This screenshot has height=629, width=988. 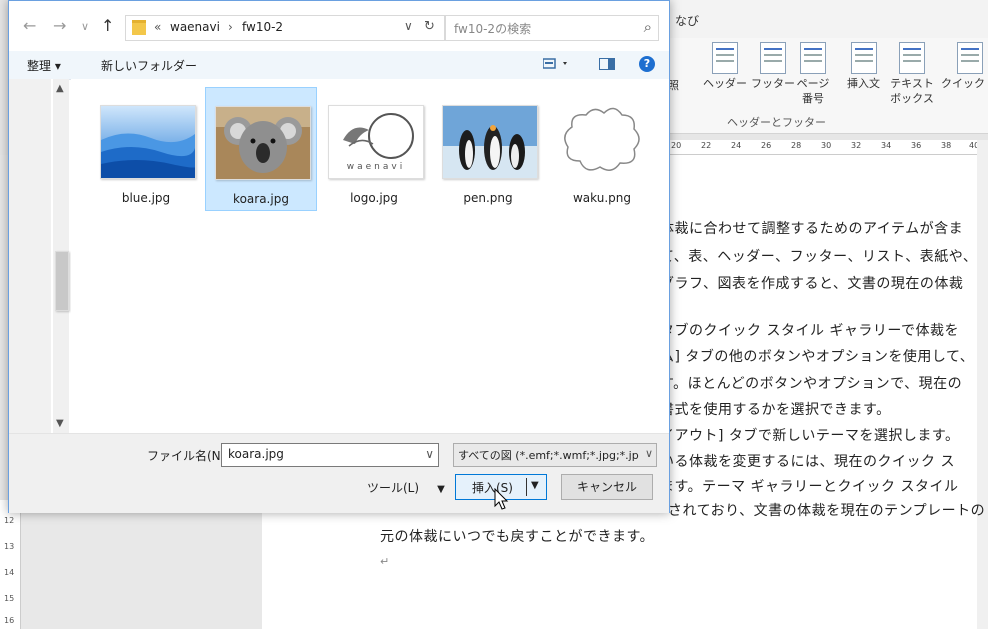 What do you see at coordinates (488, 198) in the screenshot?
I see `file-name: pen.png` at bounding box center [488, 198].